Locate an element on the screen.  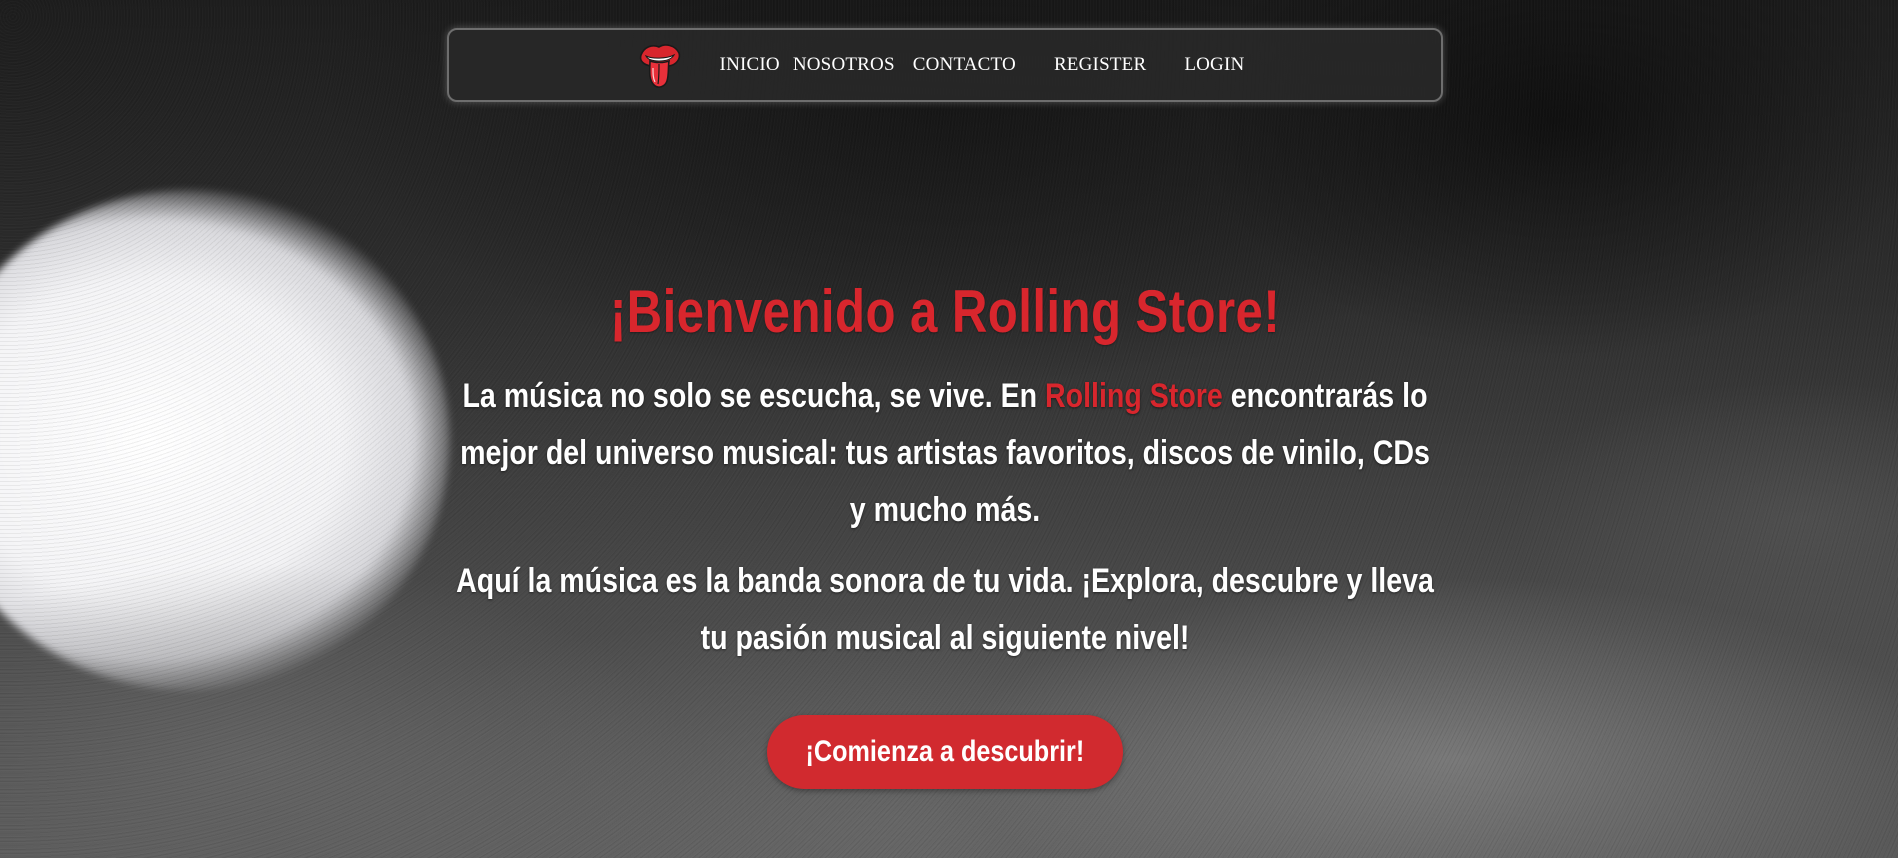
nav-link-inicio: INICIO is located at coordinates (750, 65).